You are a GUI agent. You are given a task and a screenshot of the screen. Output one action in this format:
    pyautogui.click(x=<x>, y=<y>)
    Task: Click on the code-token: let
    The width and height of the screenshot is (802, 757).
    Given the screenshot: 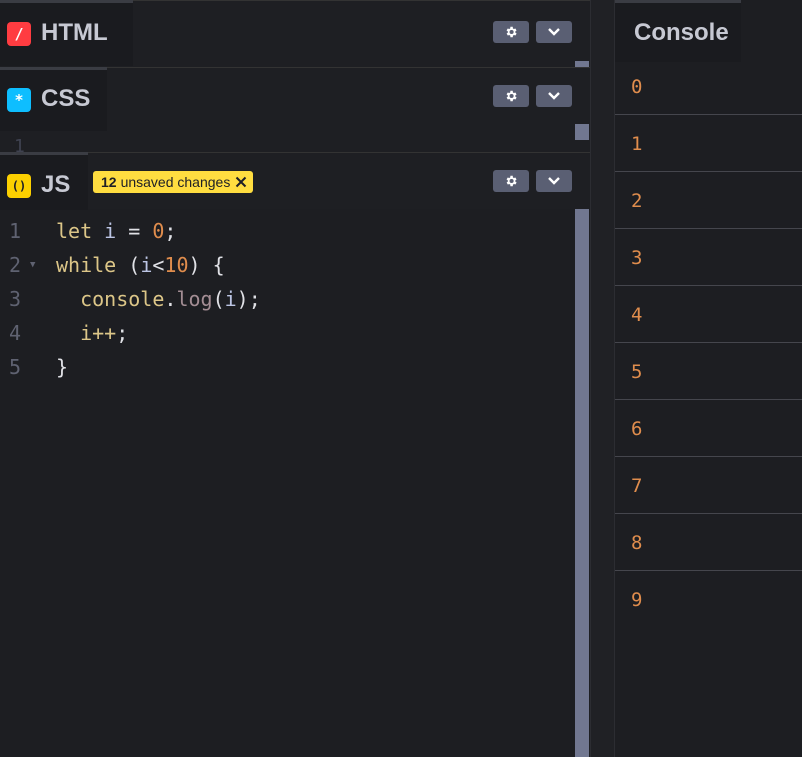 What is the action you would take?
    pyautogui.click(x=74, y=231)
    